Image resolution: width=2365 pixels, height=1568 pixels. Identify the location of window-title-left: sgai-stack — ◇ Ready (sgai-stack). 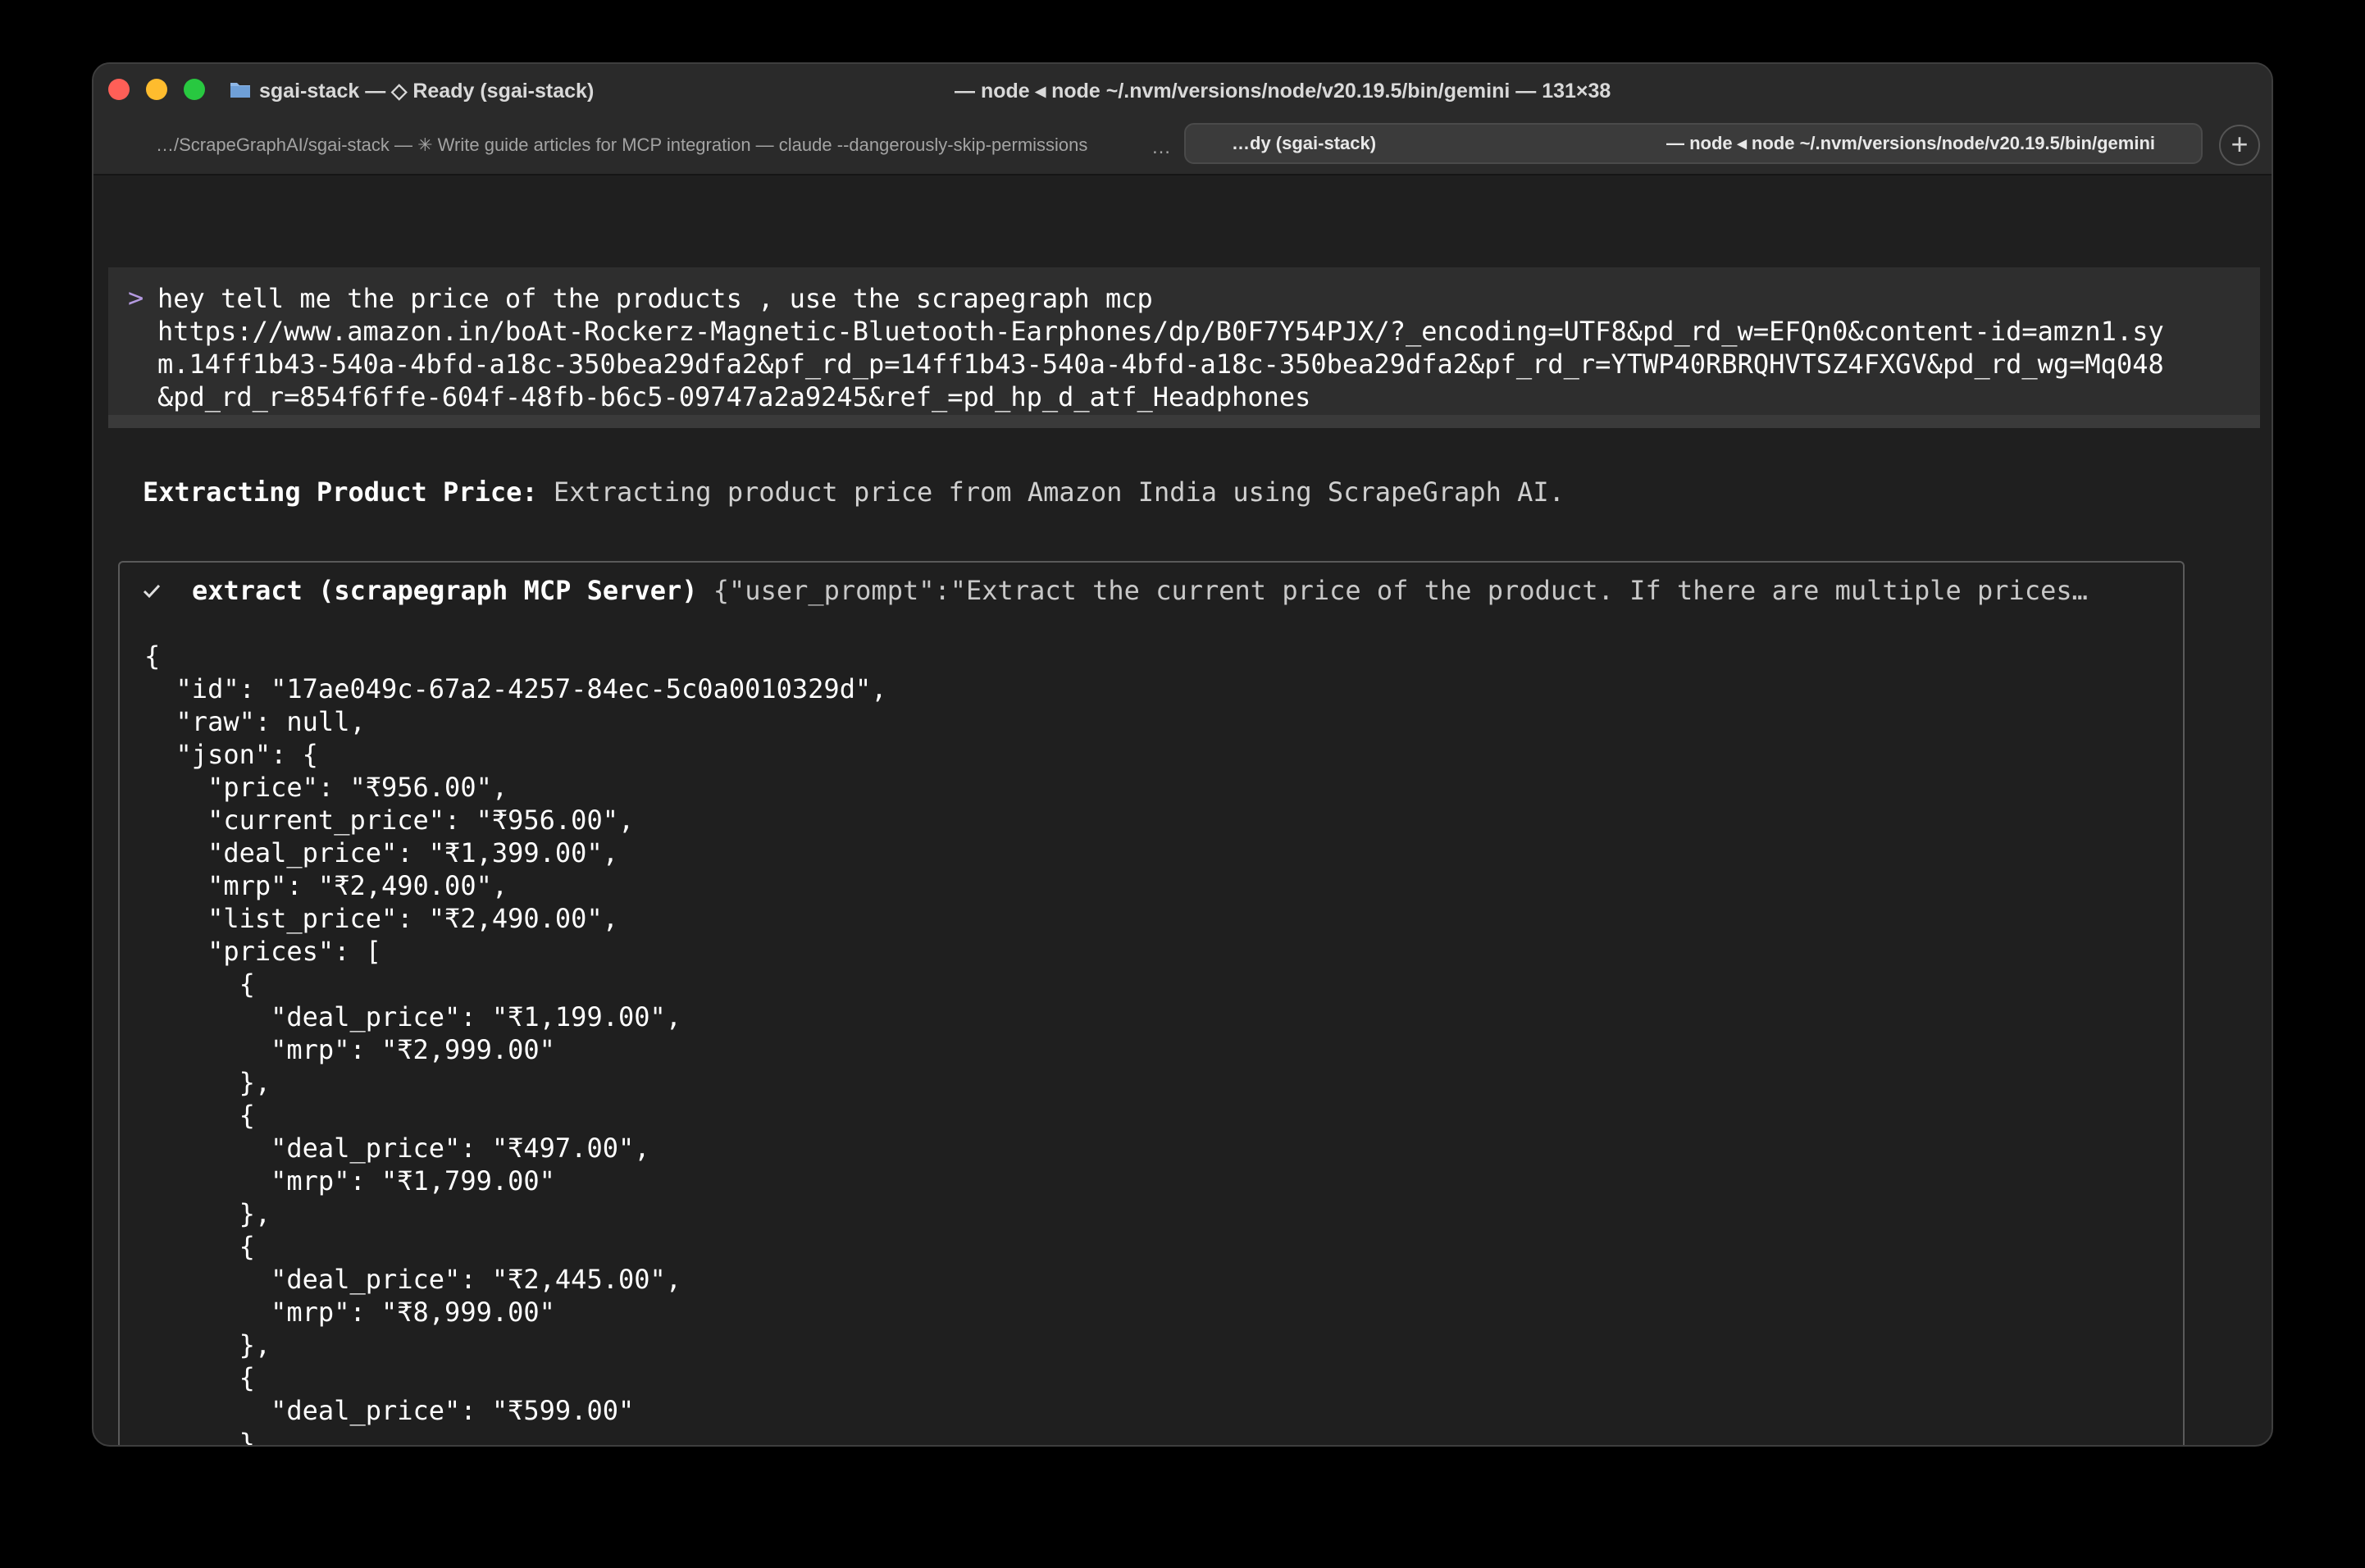
(427, 92).